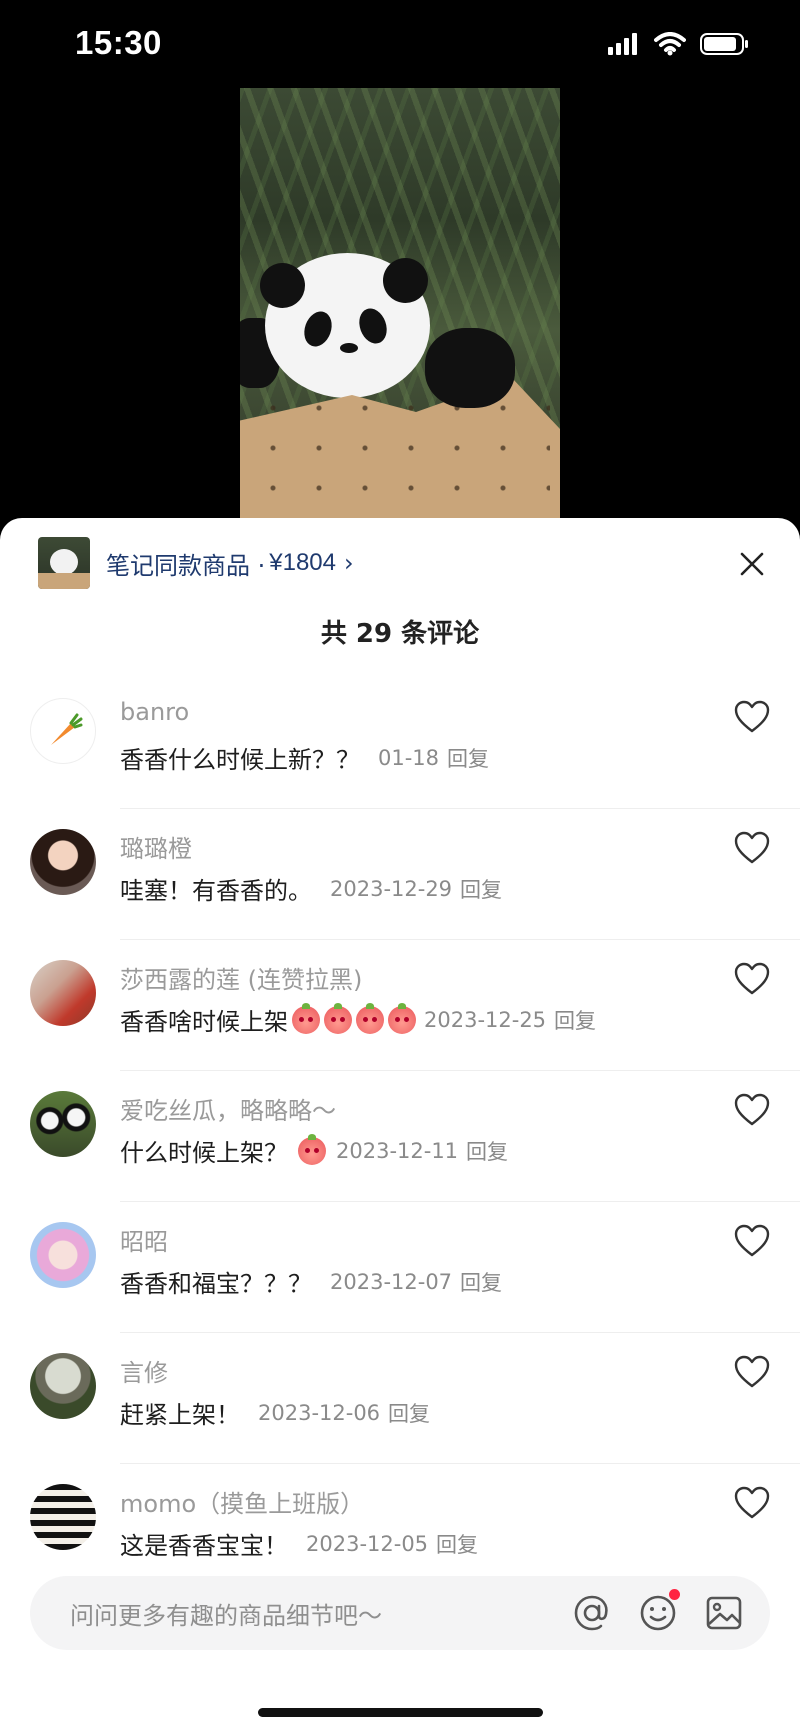 The height and width of the screenshot is (1730, 800). What do you see at coordinates (180, 1415) in the screenshot?
I see `comment-text: 赶紧上架！` at bounding box center [180, 1415].